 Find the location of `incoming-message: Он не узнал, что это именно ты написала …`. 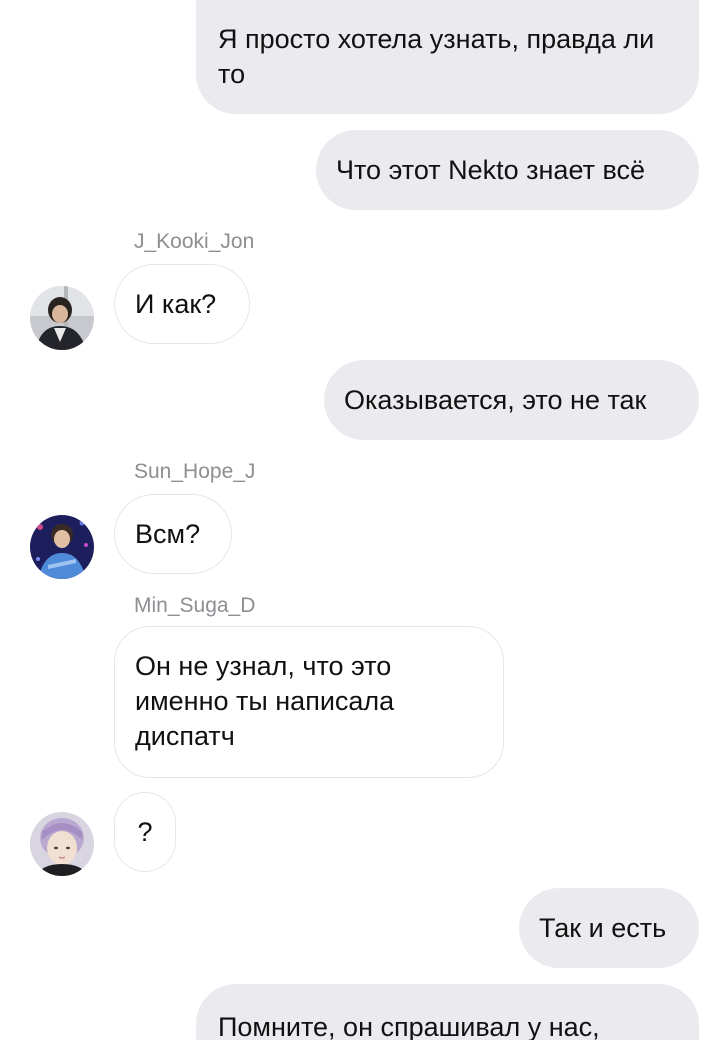

incoming-message: Он не узнал, что это именно ты написала … is located at coordinates (309, 702).